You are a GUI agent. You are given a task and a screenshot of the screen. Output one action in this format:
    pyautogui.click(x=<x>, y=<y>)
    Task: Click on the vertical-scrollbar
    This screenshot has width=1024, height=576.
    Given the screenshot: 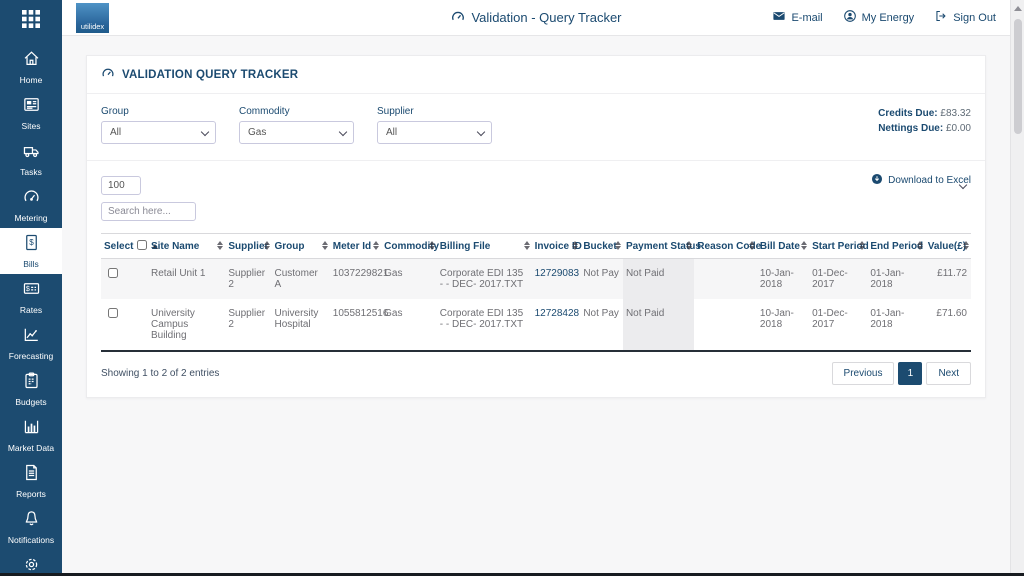 What is the action you would take?
    pyautogui.click(x=1017, y=288)
    